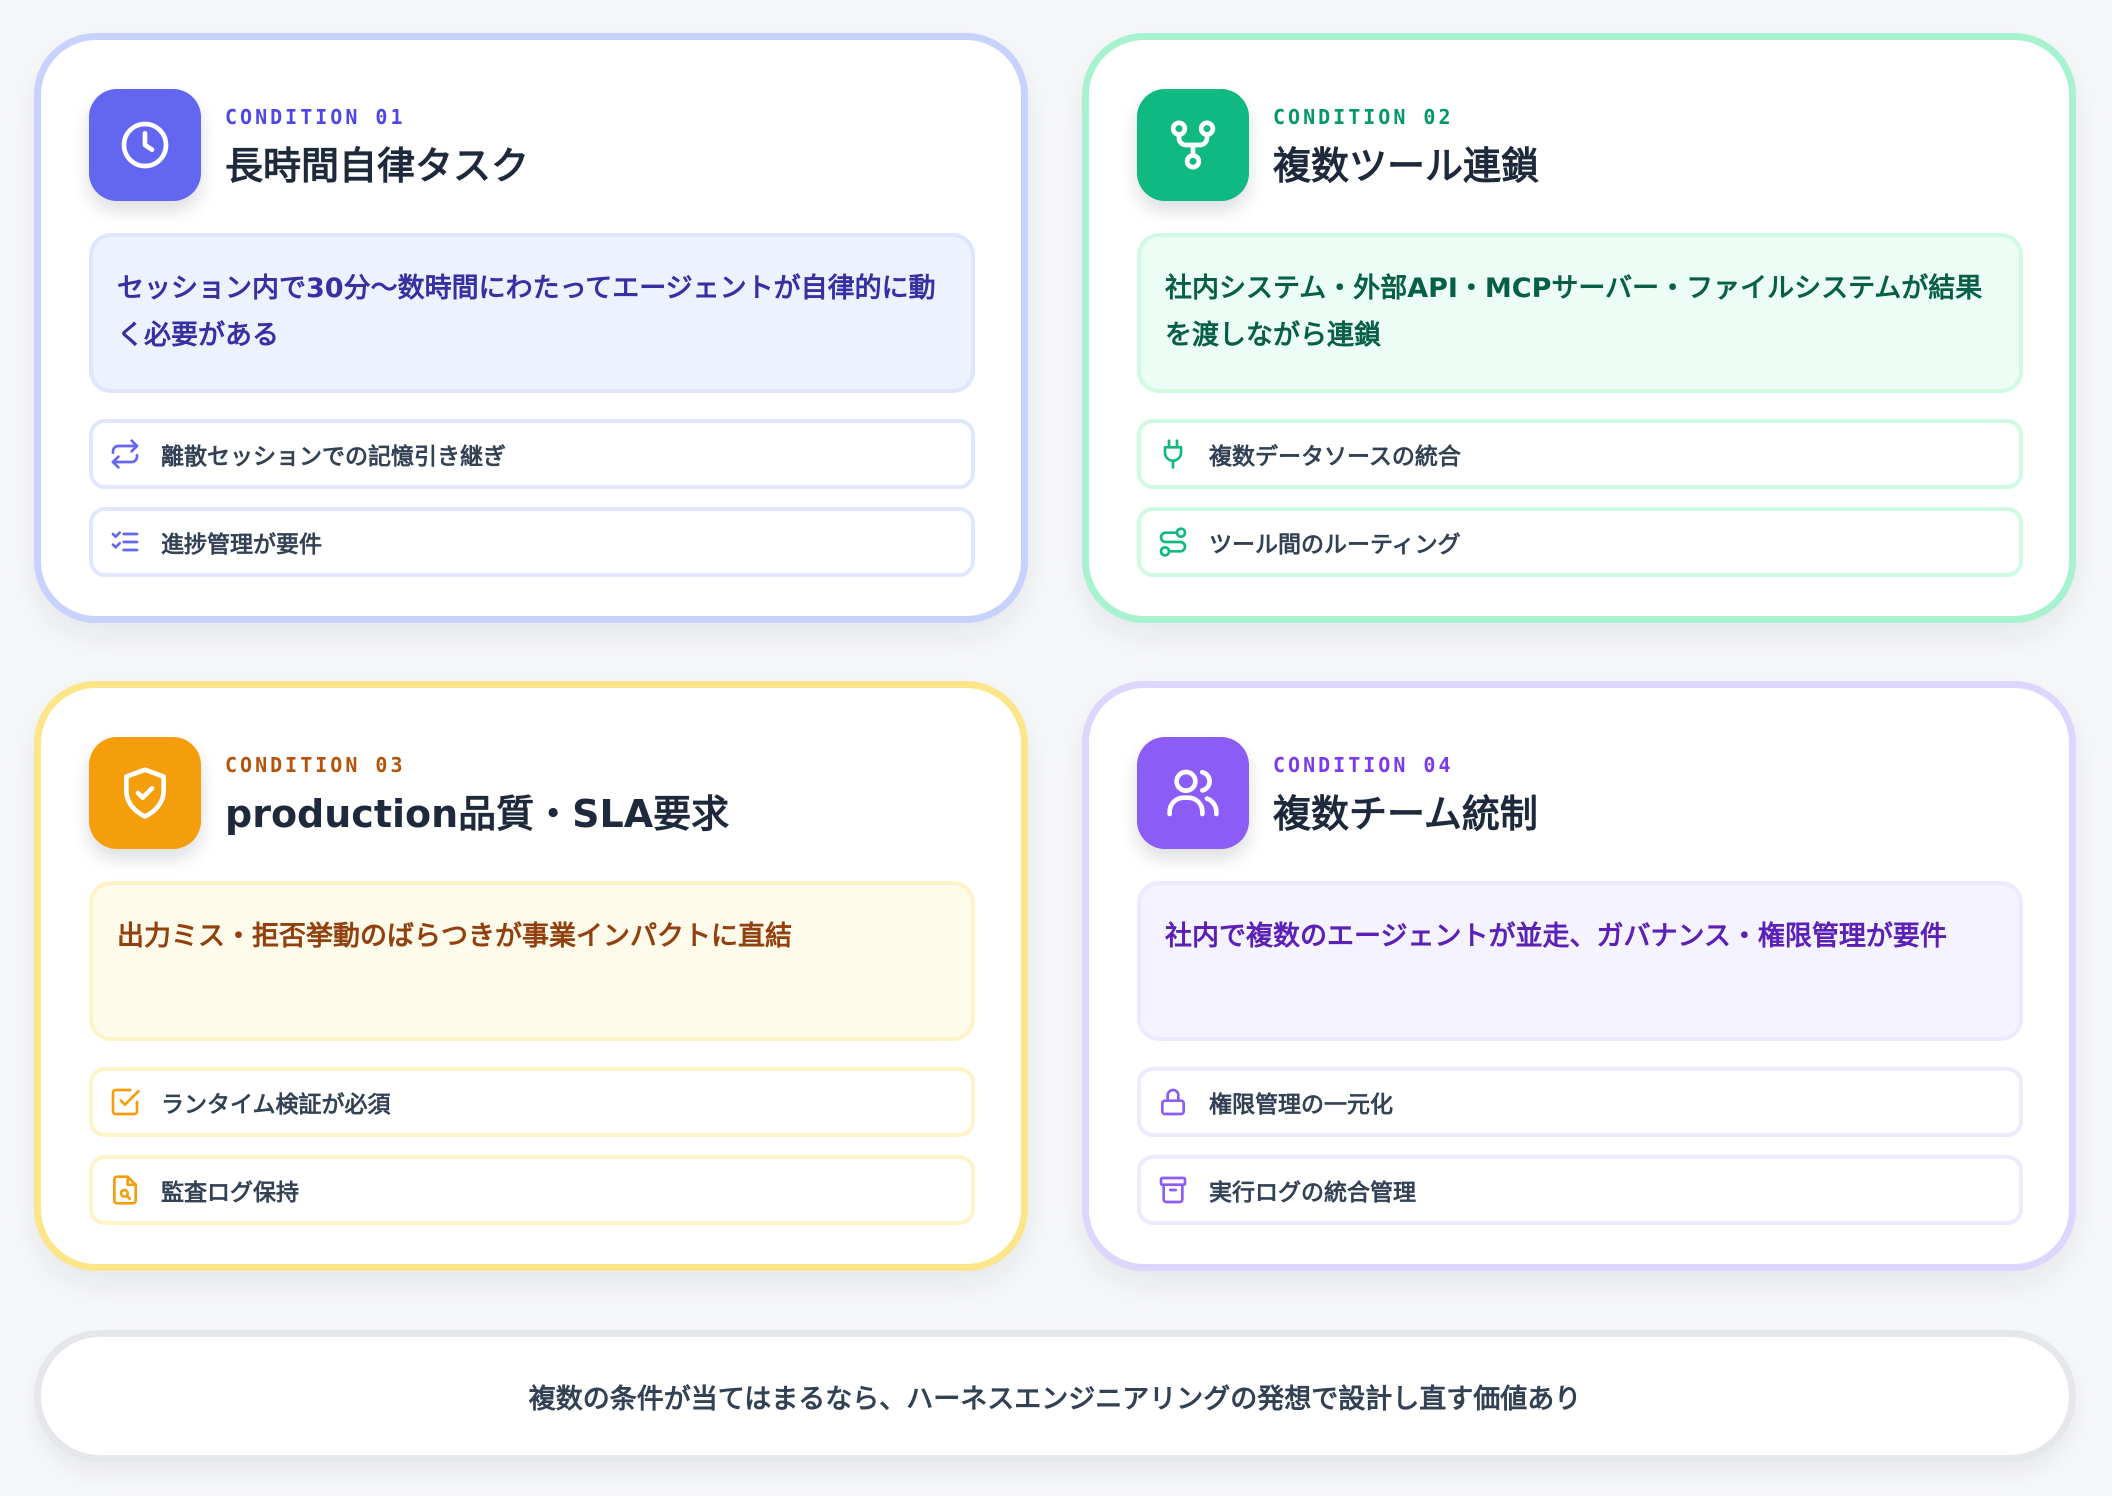 The width and height of the screenshot is (2112, 1496). What do you see at coordinates (241, 545) in the screenshot?
I see `feature-label: 進捗管理が要件` at bounding box center [241, 545].